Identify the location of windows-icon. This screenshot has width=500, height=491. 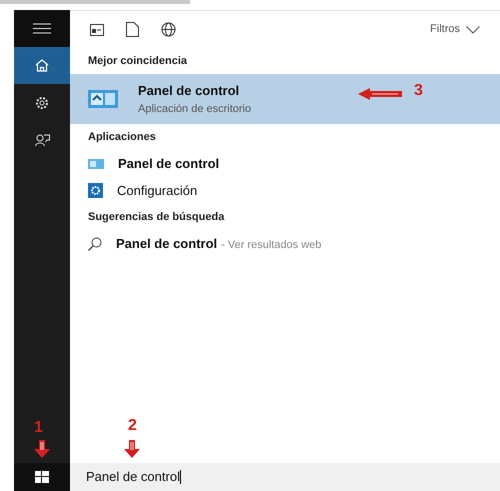
(42, 477).